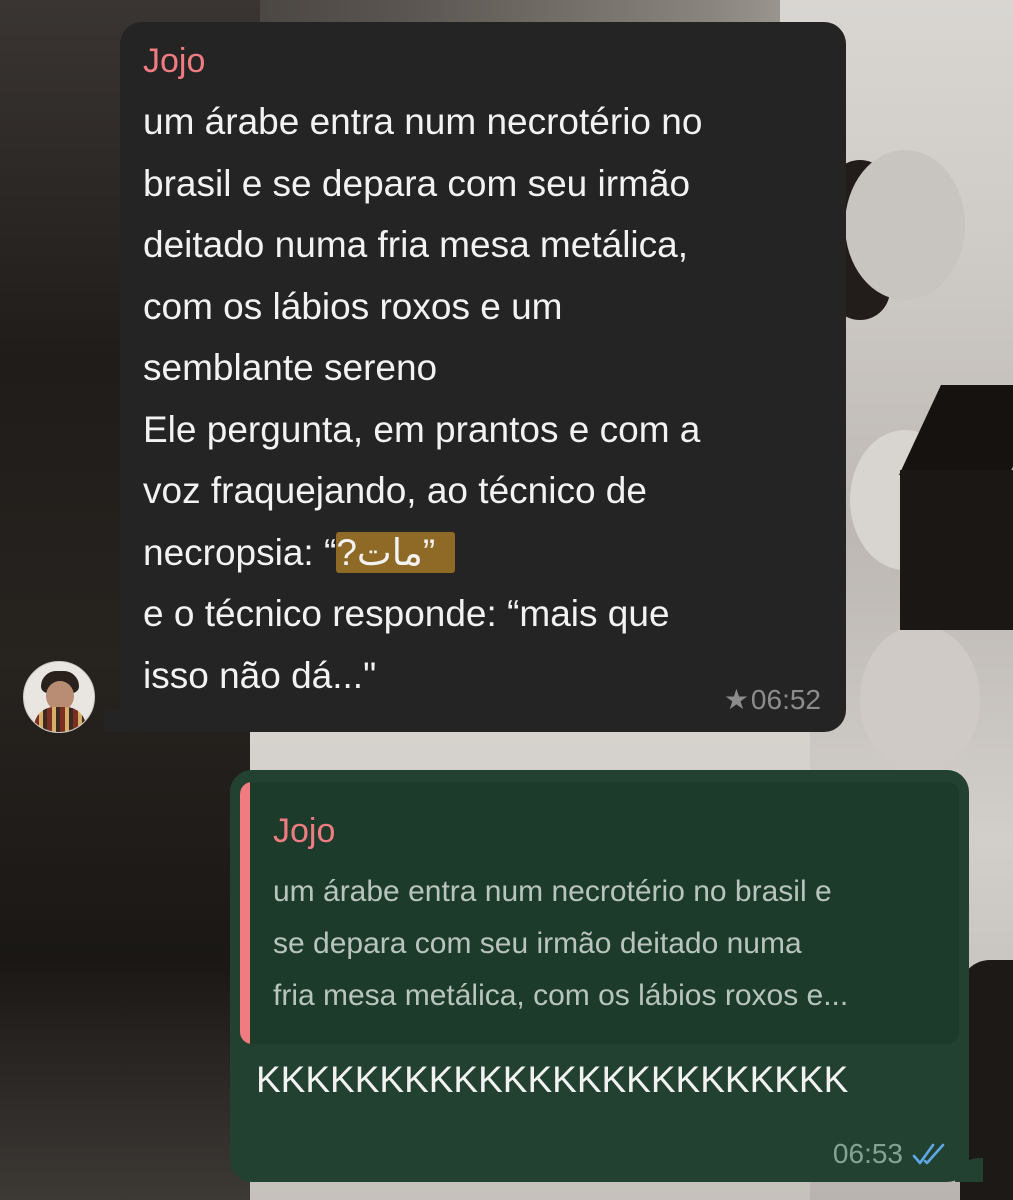 This screenshot has width=1013, height=1200. What do you see at coordinates (482, 553) in the screenshot?
I see `message-line-question: necropsia: “مات?”` at bounding box center [482, 553].